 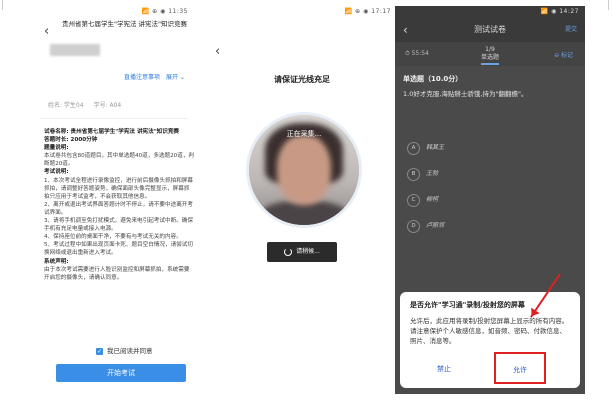 I want to click on option-b: B 王勃, so click(x=422, y=174).